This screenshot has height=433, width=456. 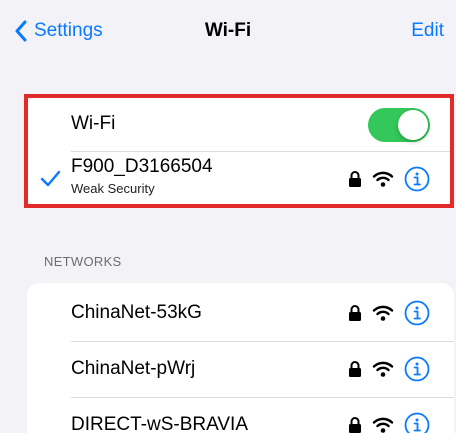 I want to click on connected-network-security: Weak Security, so click(x=113, y=188).